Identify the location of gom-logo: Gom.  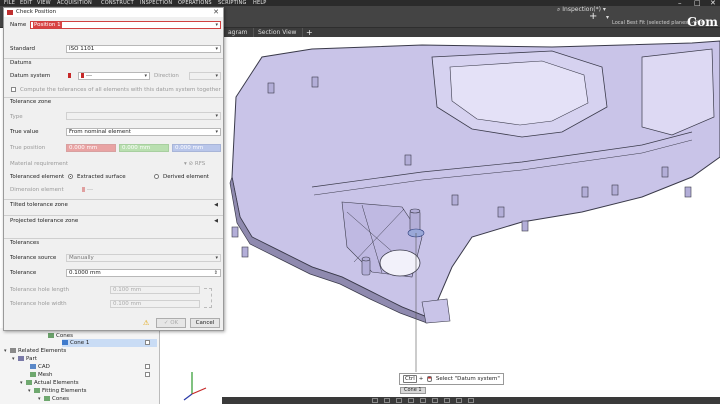
(702, 22).